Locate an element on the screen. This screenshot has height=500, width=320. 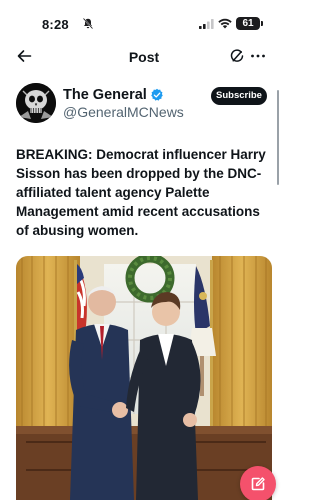
status-time: 8:28 is located at coordinates (55, 24).